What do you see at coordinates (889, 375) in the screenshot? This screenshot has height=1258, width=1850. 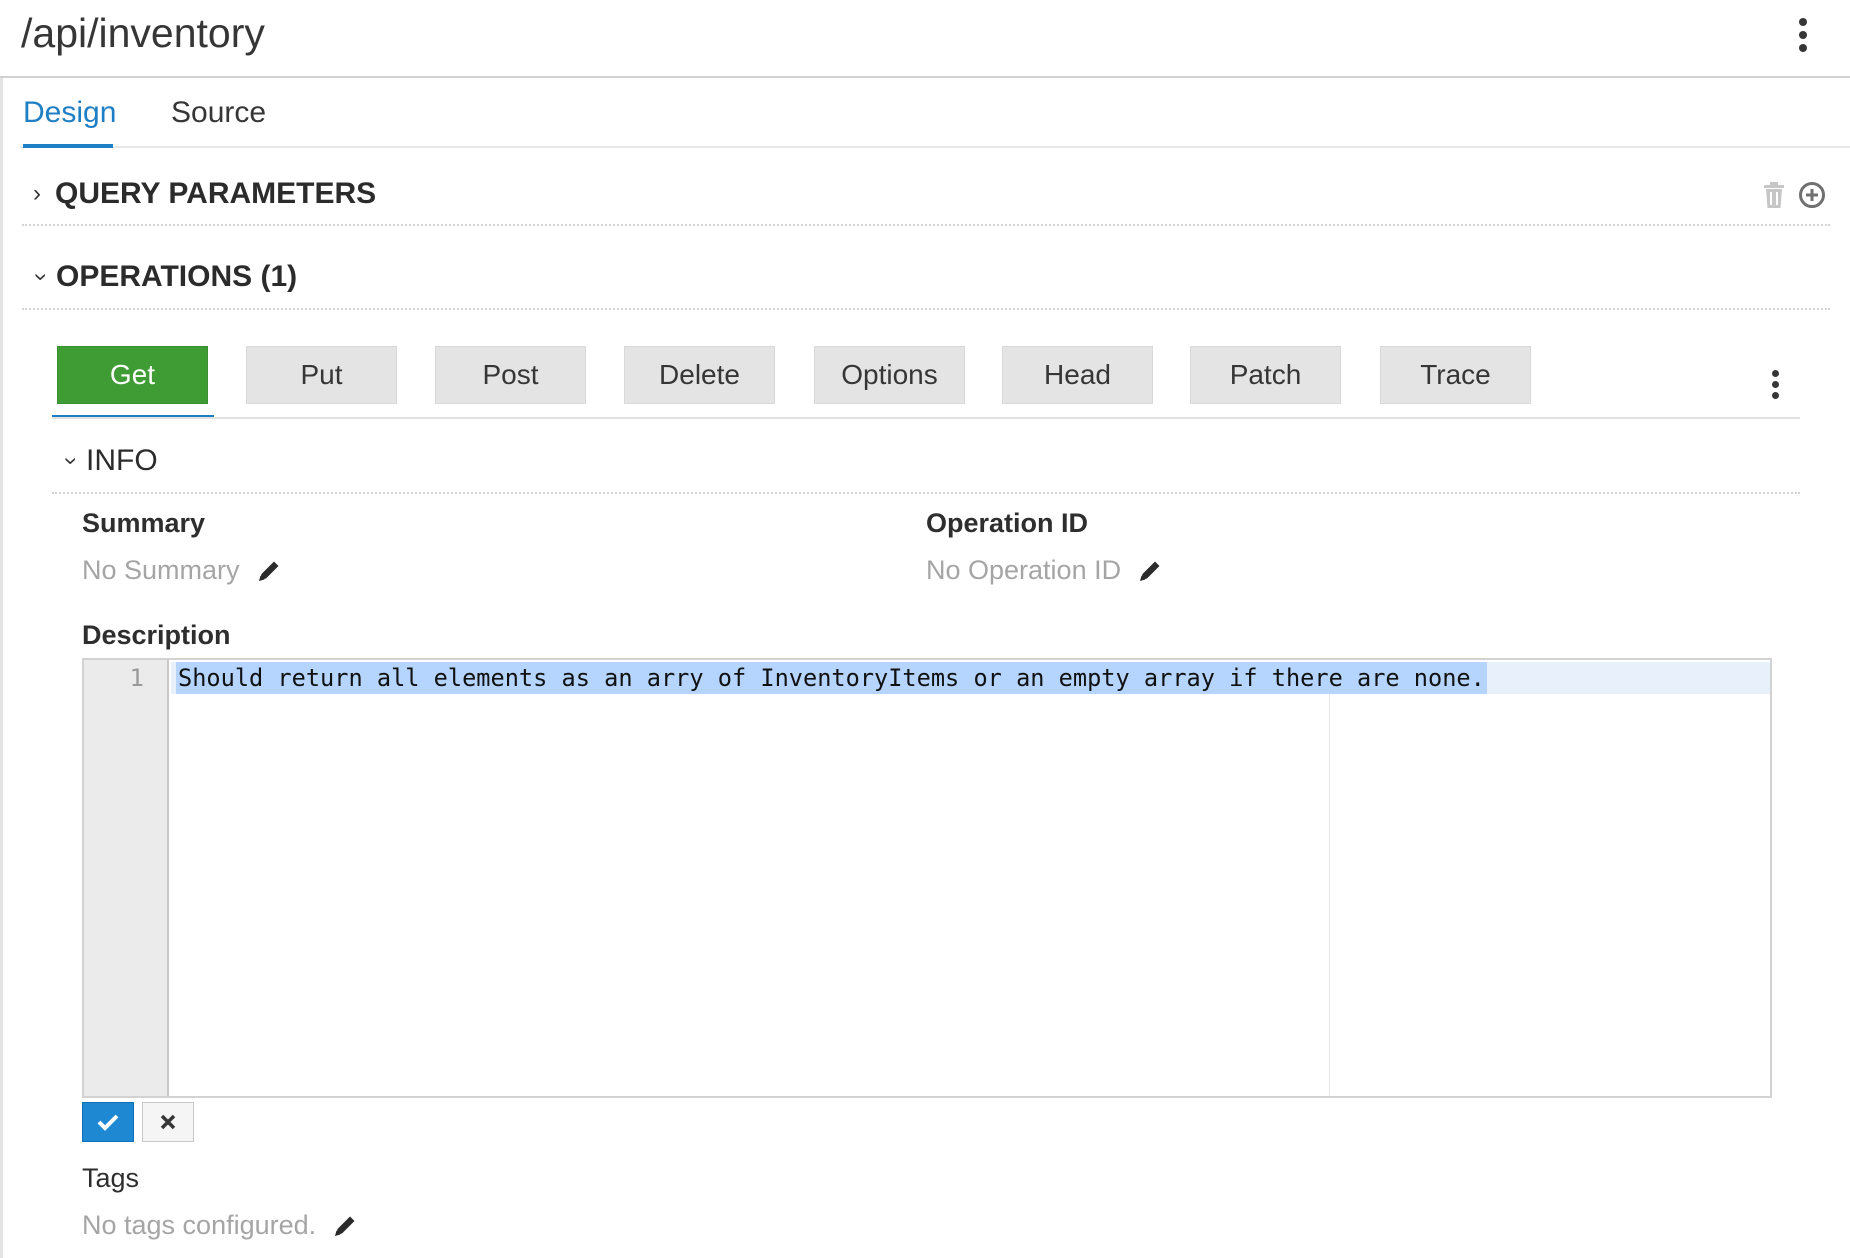 I see `method-options-button: Options` at bounding box center [889, 375].